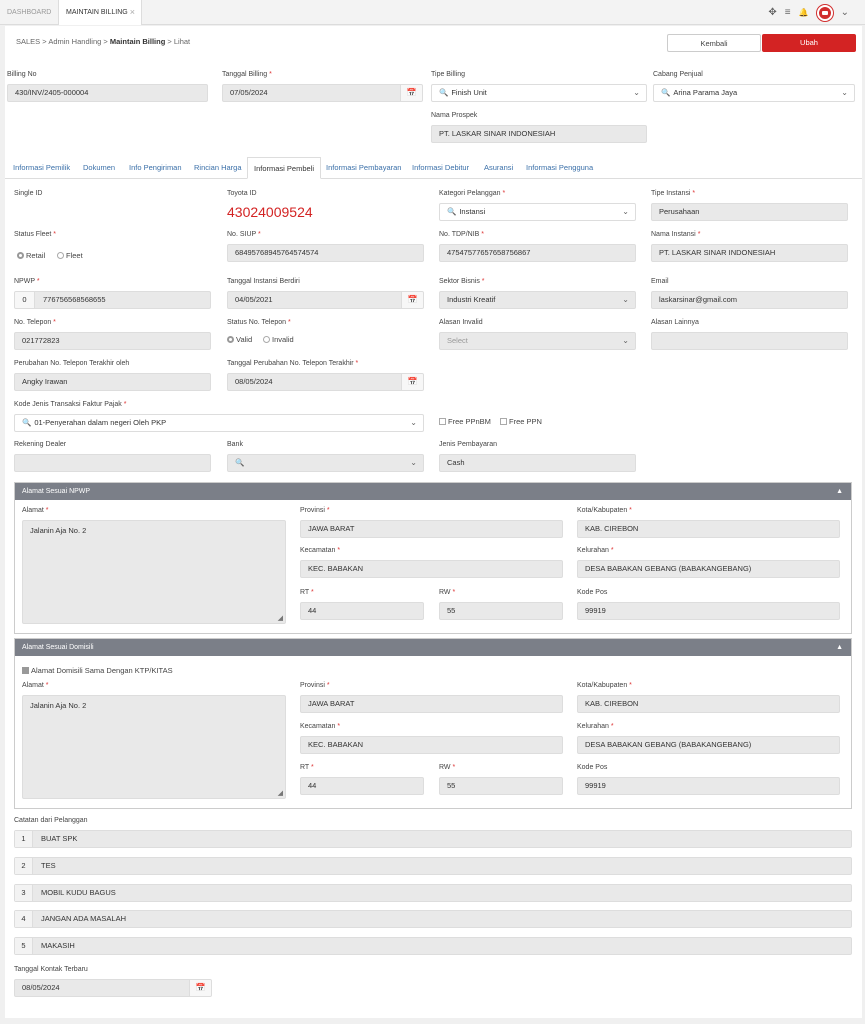 This screenshot has height=1024, width=865. I want to click on nama-instansi-label: Nama Instansi, so click(675, 234).